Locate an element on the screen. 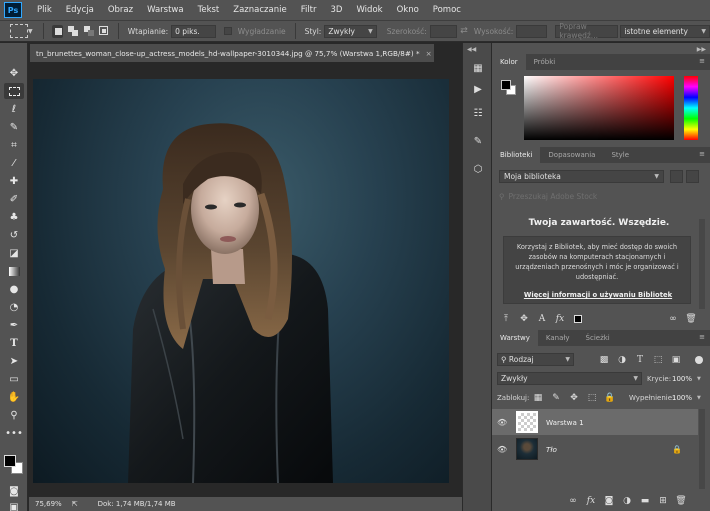 Image resolution: width=710 pixels, height=511 pixels. layer-name: Warstwa 1 is located at coordinates (565, 422).